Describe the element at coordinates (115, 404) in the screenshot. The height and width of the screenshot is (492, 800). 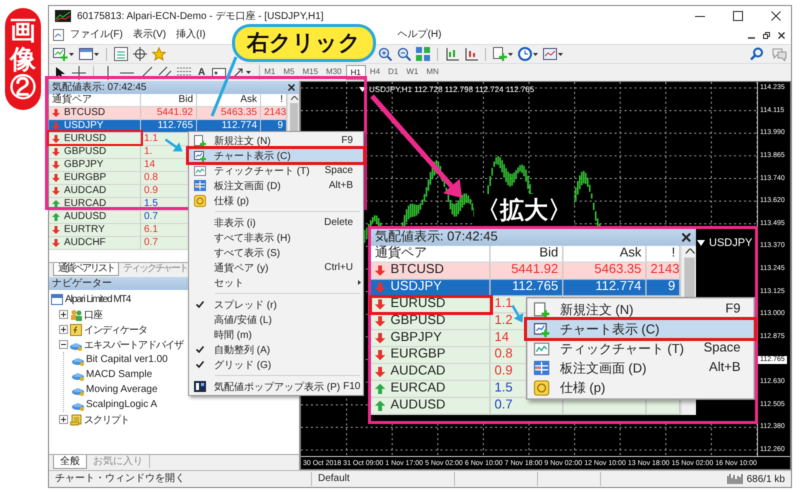
I see `tree-item: ScalpingLogic A` at that location.